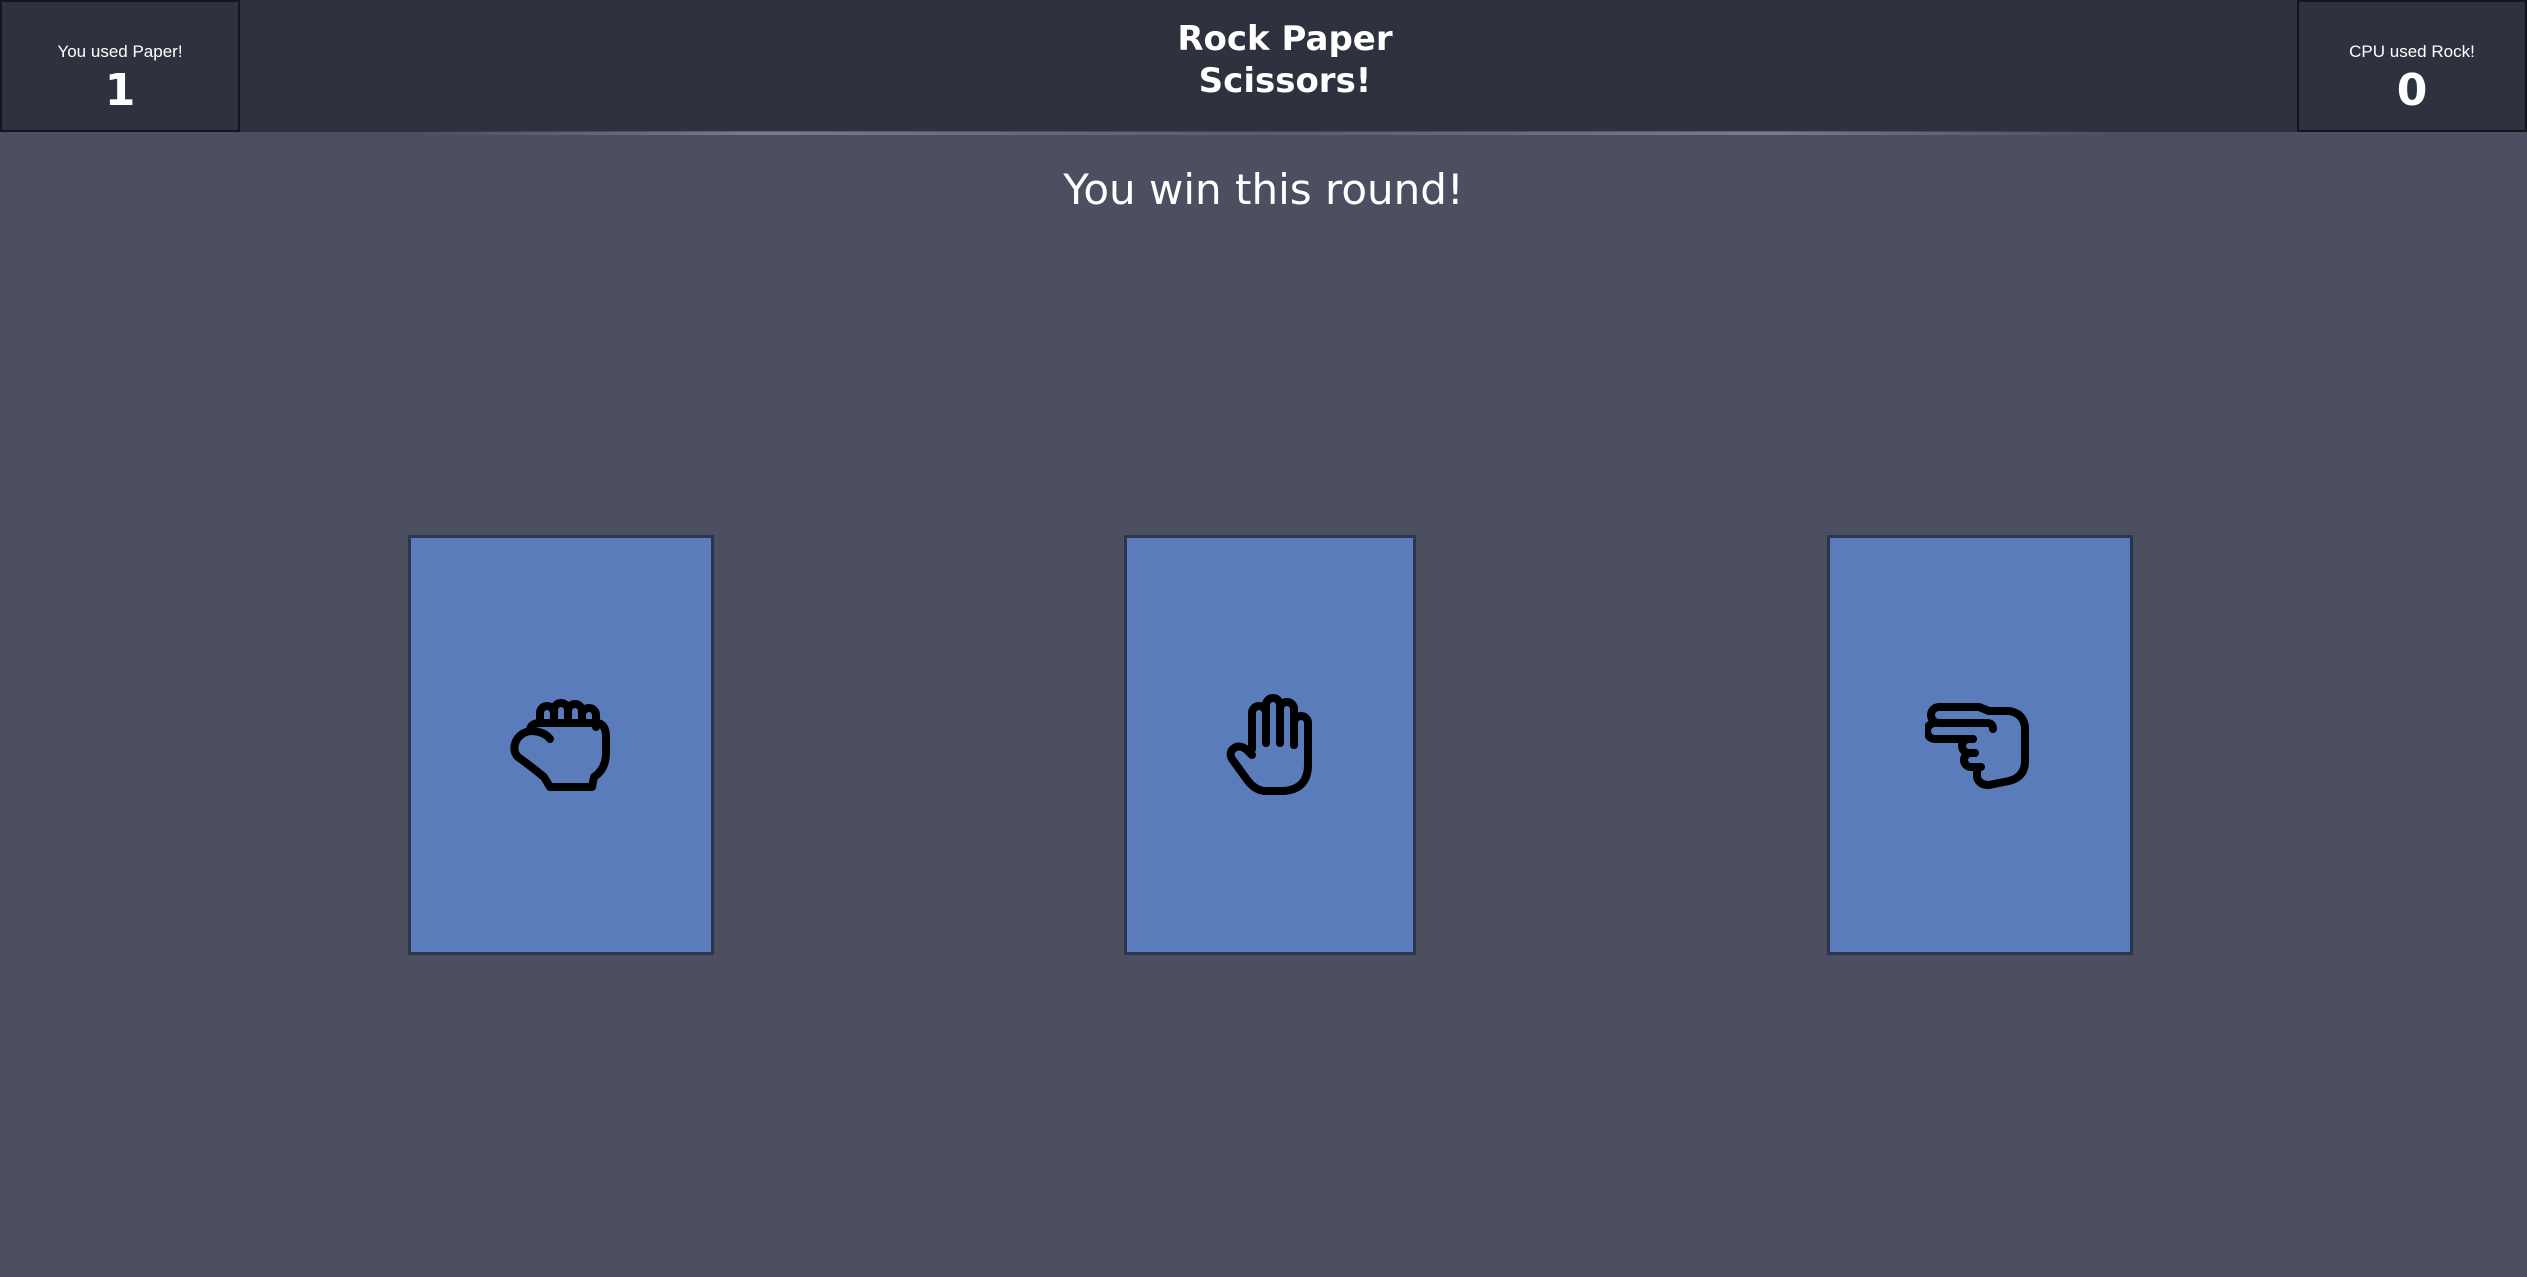 The width and height of the screenshot is (2527, 1277). I want to click on game-title: Rock Paper Scissors!, so click(1285, 60).